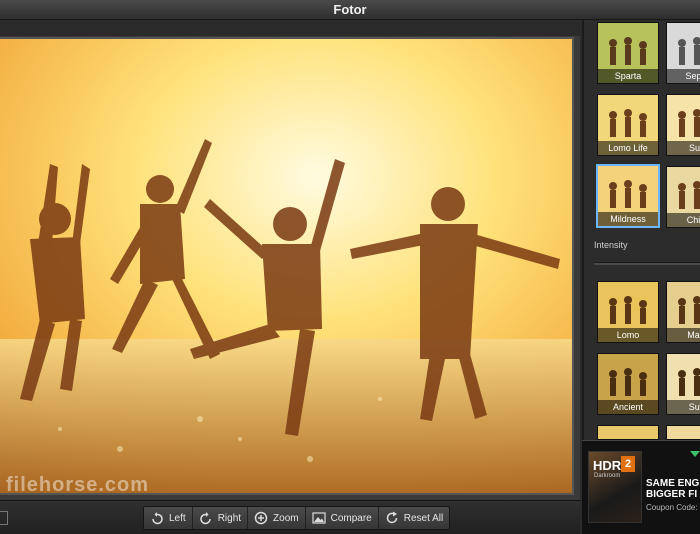 The width and height of the screenshot is (700, 534). What do you see at coordinates (695, 454) in the screenshot?
I see `ad-indicator-icon` at bounding box center [695, 454].